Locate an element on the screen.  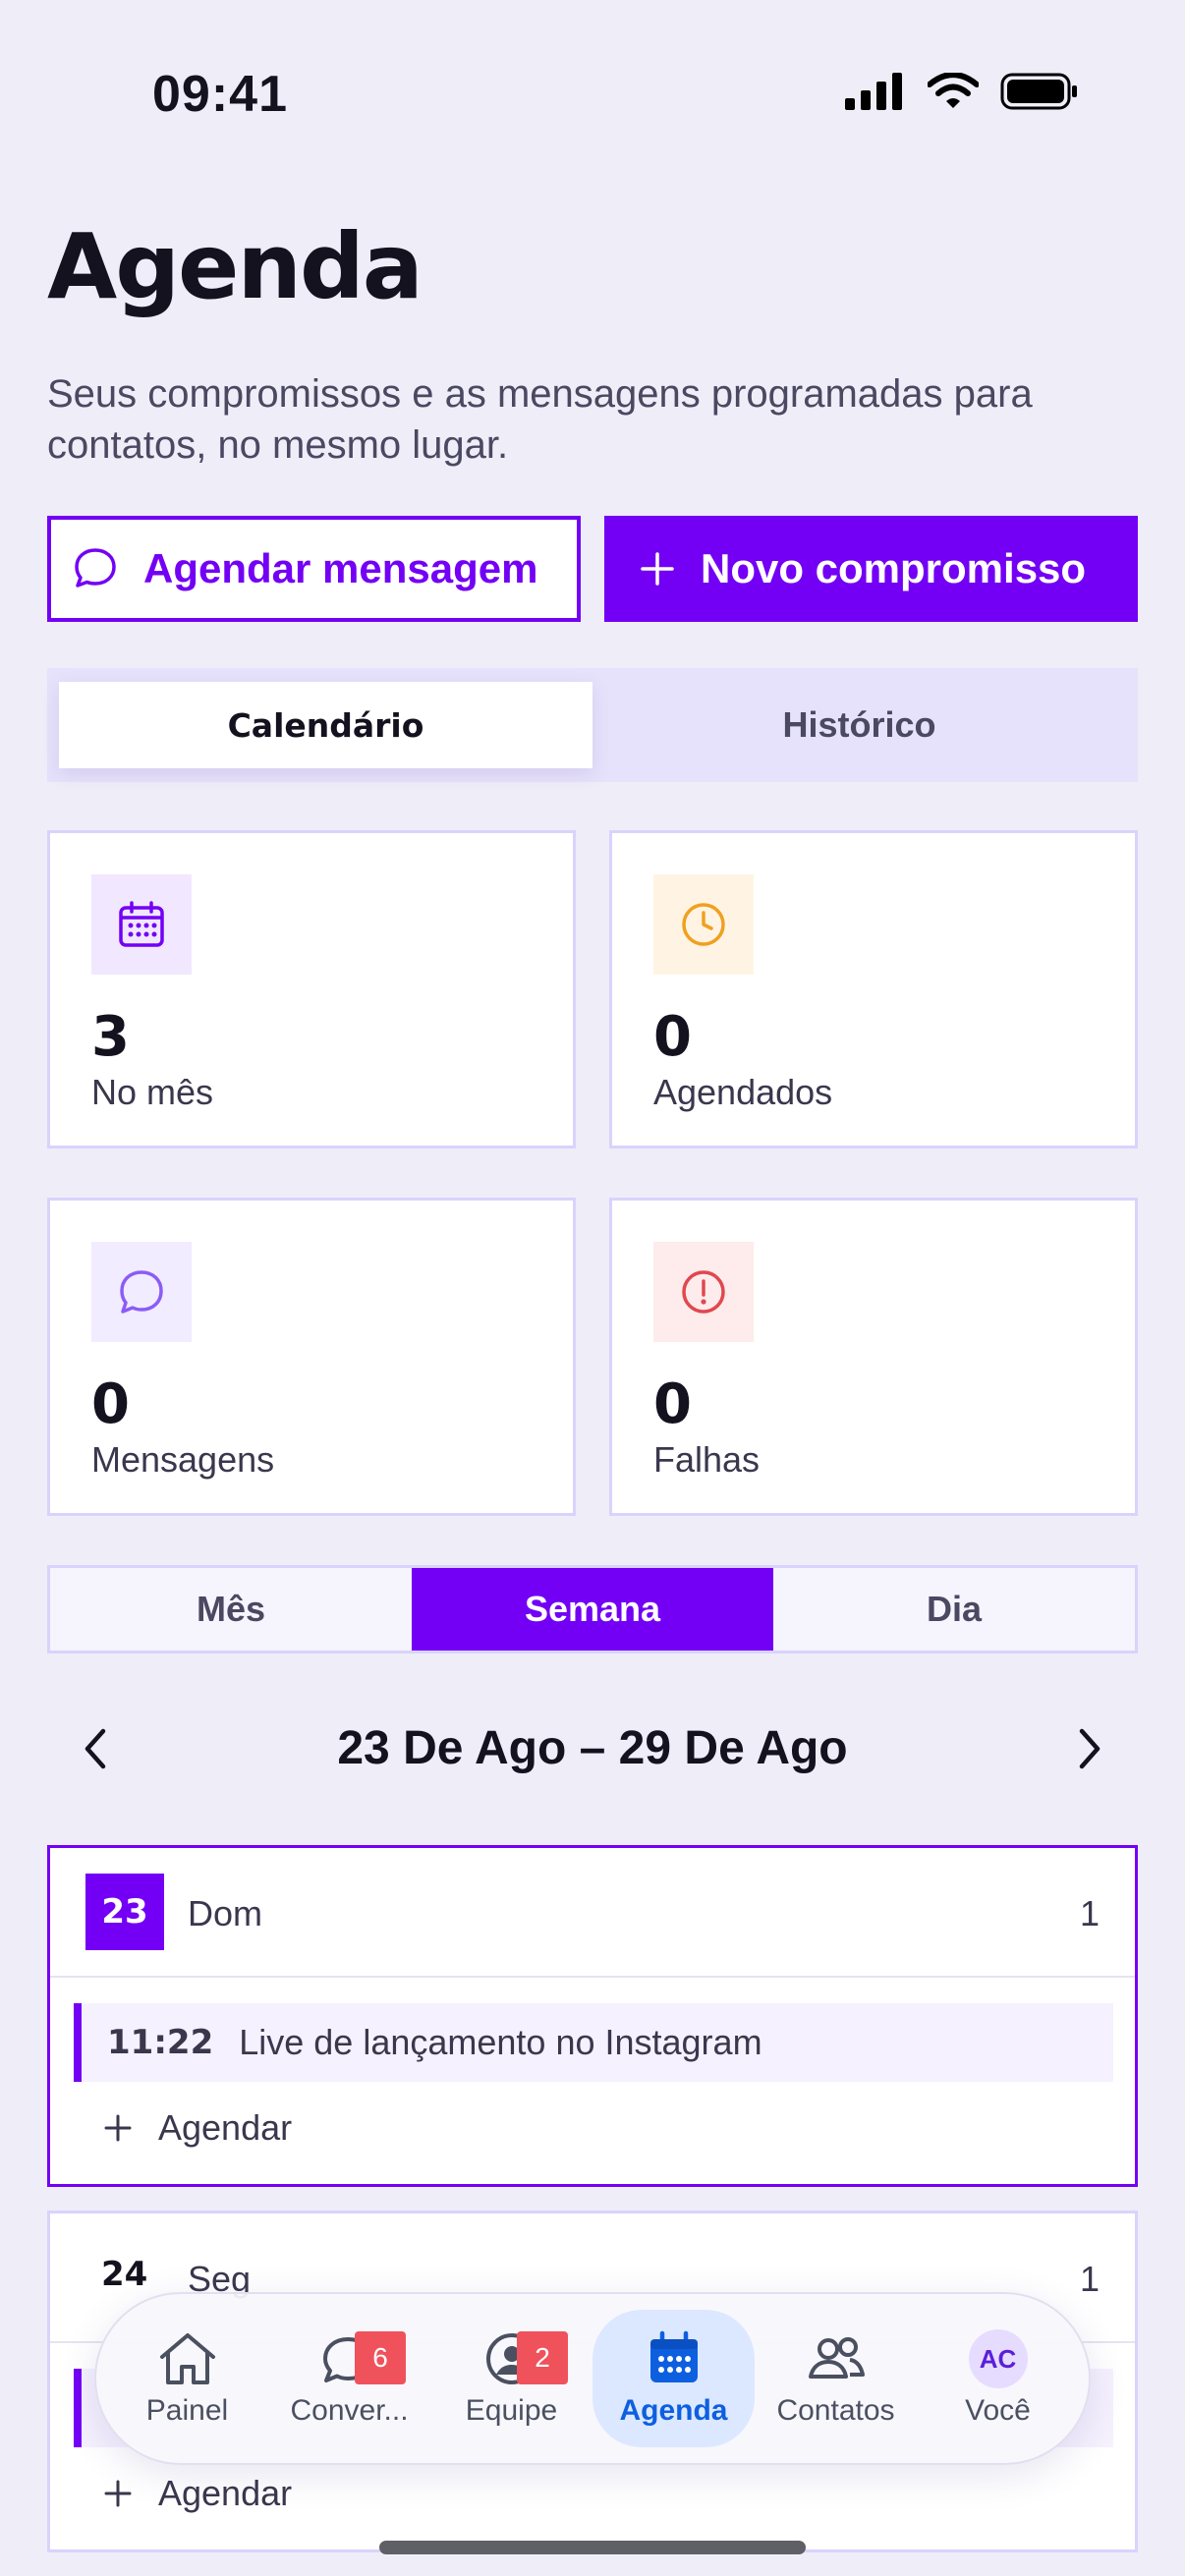
view-switcher: Mês Semana Dia is located at coordinates (592, 1609).